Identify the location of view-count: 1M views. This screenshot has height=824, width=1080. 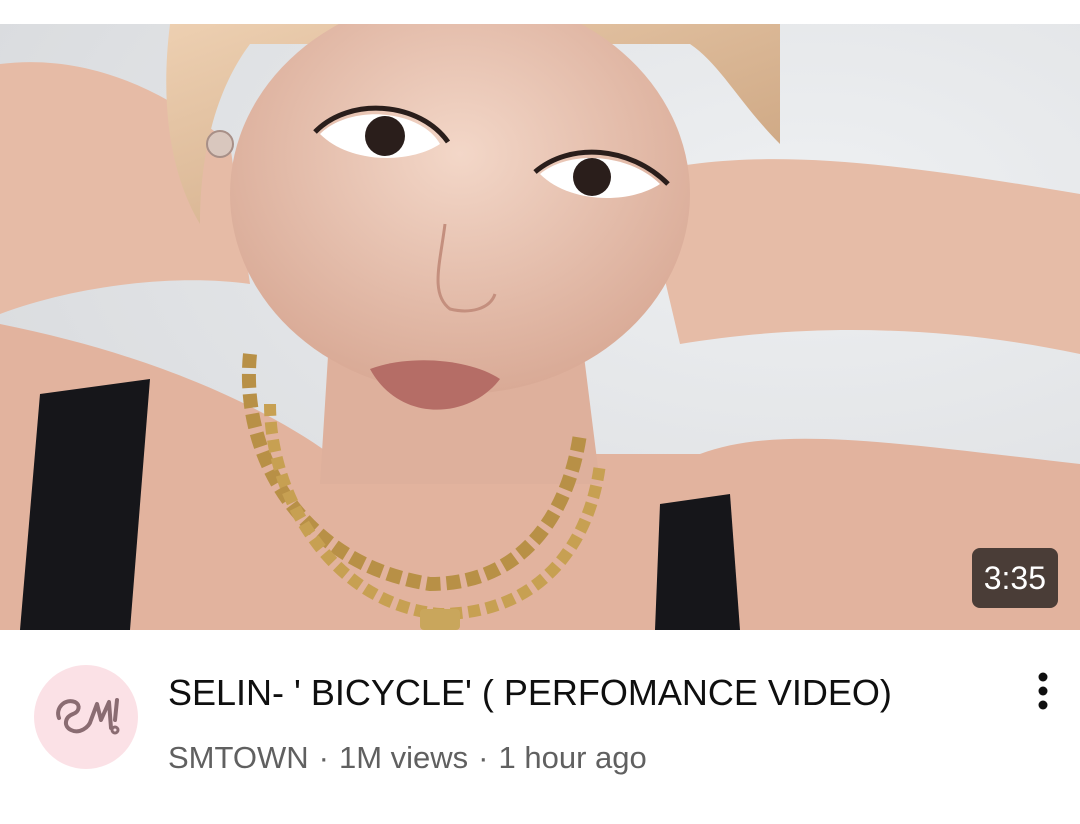
(403, 757).